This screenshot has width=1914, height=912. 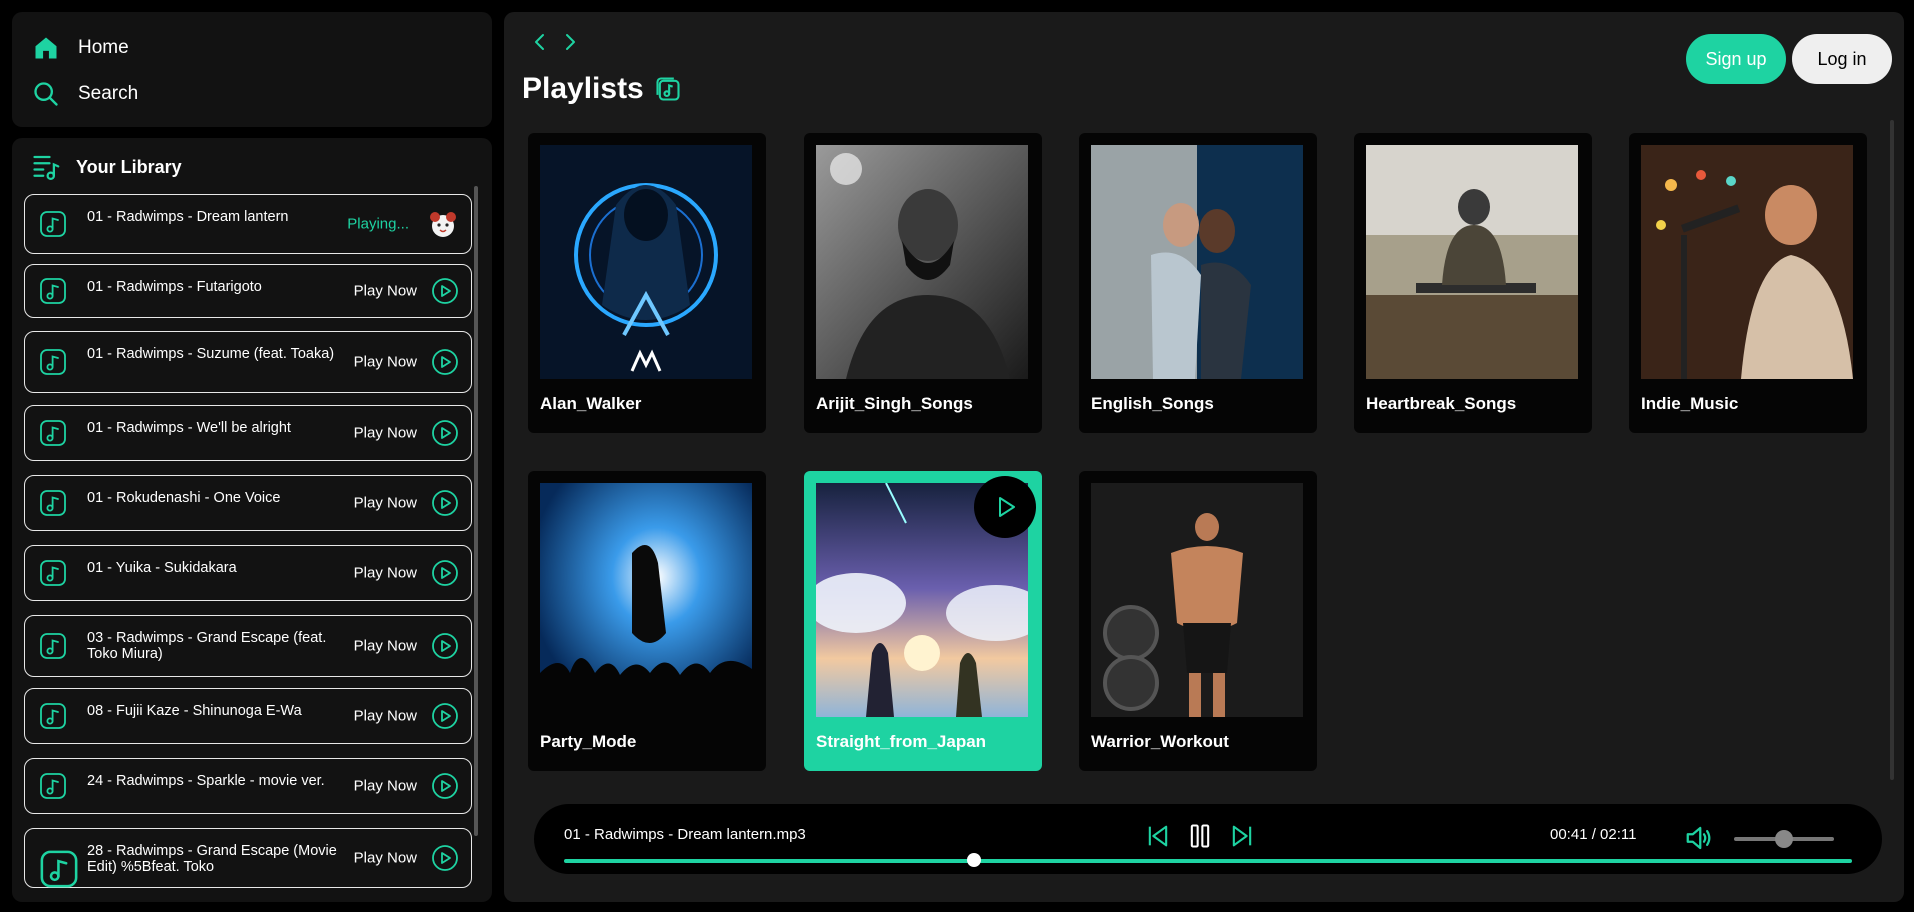 I want to click on volume-knob, so click(x=1784, y=839).